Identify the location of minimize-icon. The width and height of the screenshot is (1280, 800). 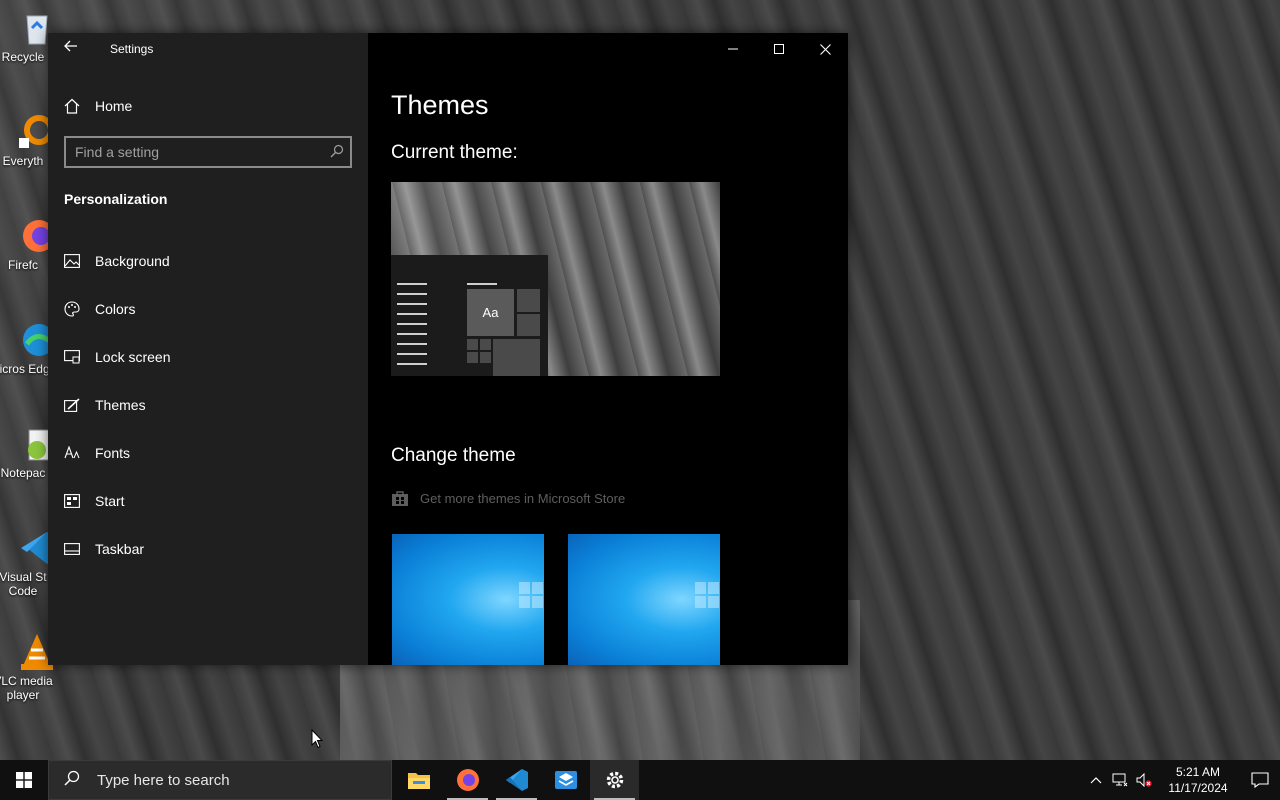
(733, 49).